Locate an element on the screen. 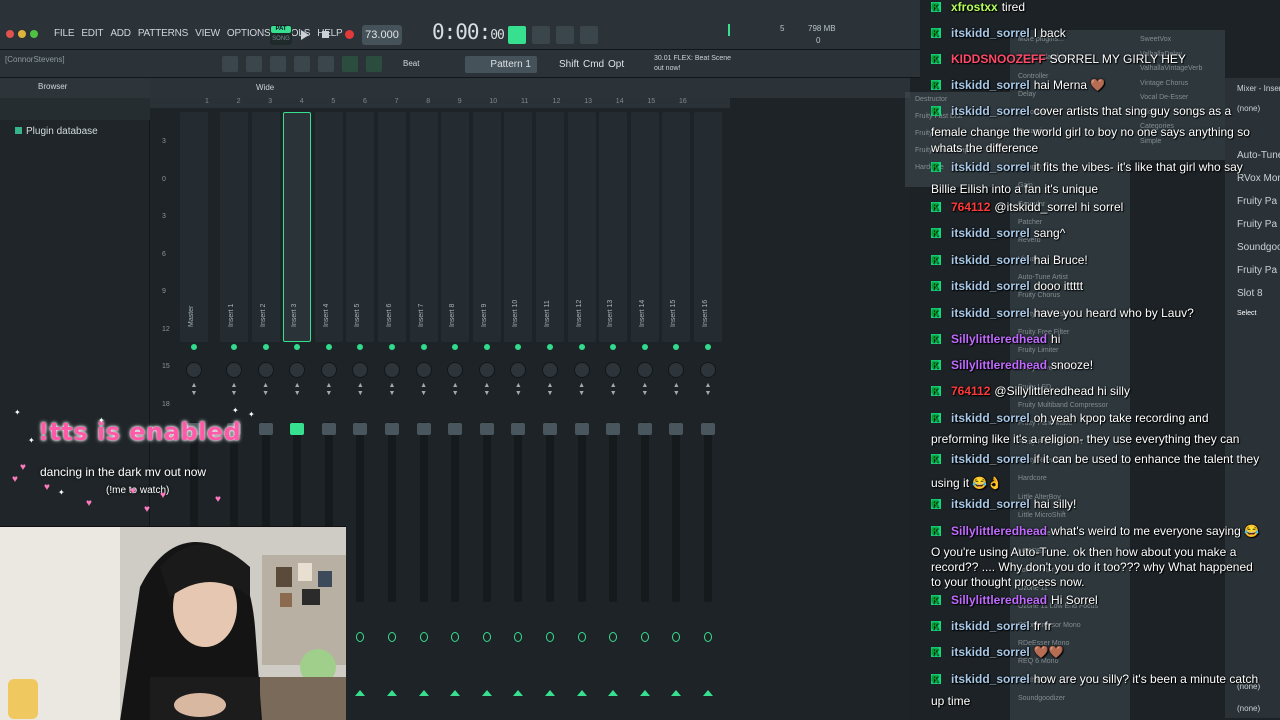 Image resolution: width=1280 pixels, height=720 pixels. mixer-strip: Insert 10 ▲ ▼ is located at coordinates (518, 414).